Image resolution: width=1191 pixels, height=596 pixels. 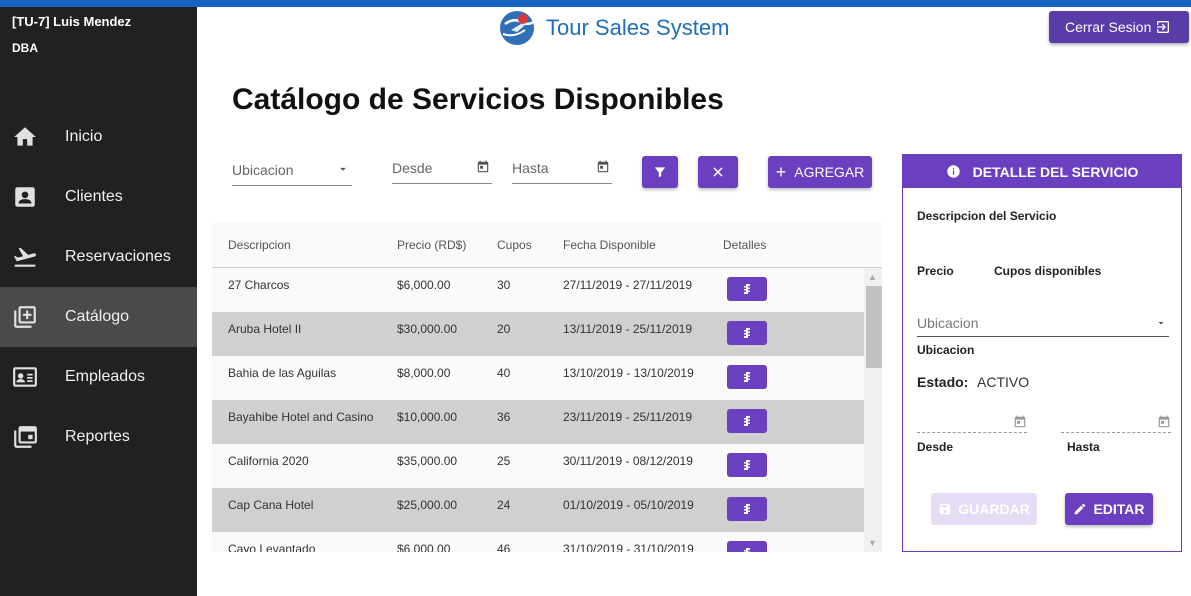 I want to click on user-role: DBA, so click(x=25, y=48).